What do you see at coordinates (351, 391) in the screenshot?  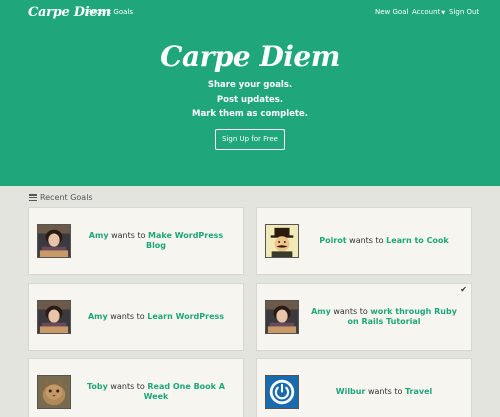 I see `goal-user-link: Wilbur` at bounding box center [351, 391].